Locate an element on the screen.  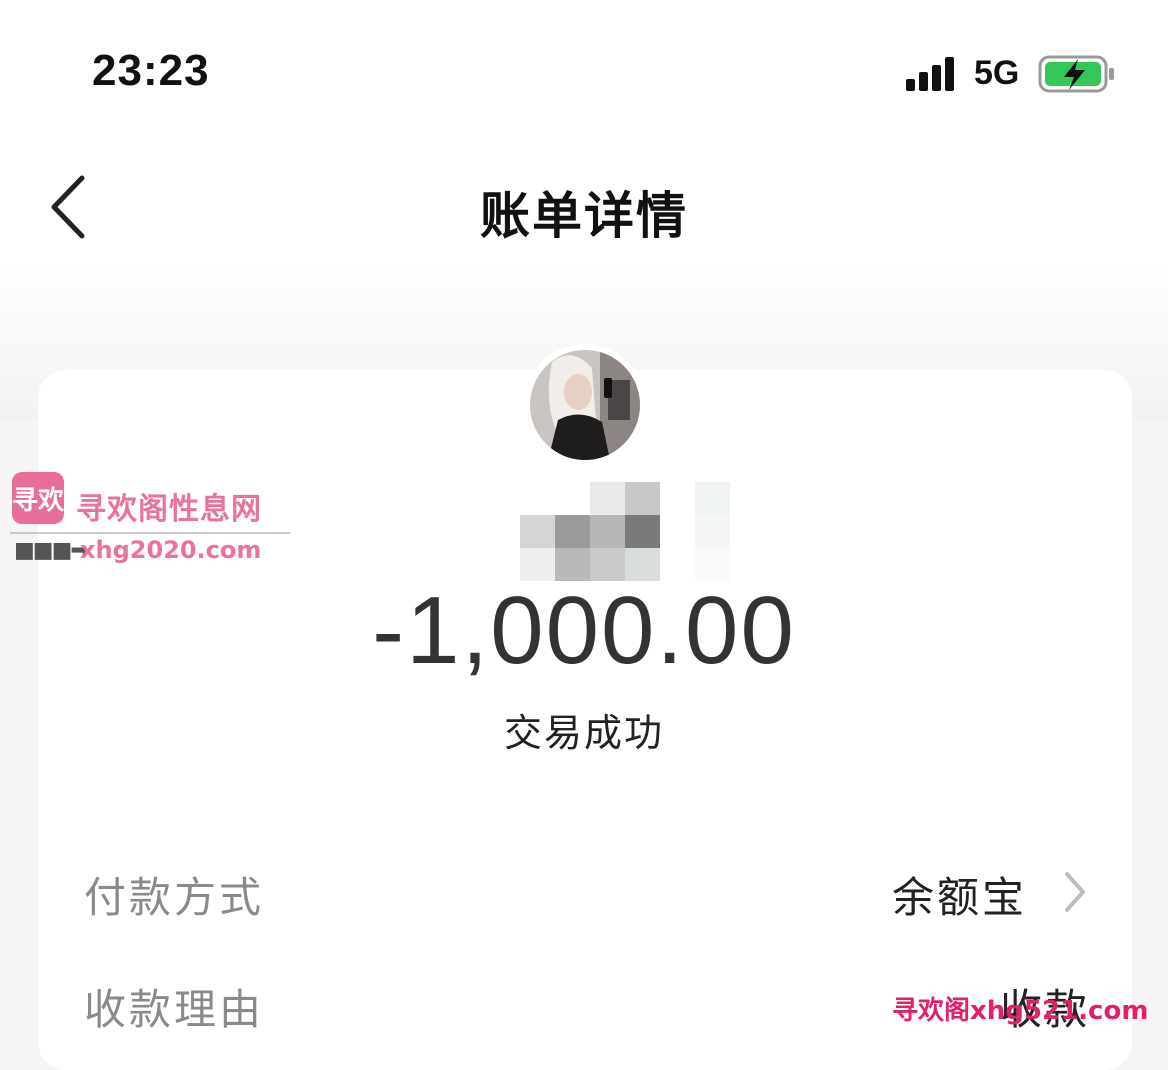
watermark-site-name: 寻欢阁性息网 is located at coordinates (169, 509).